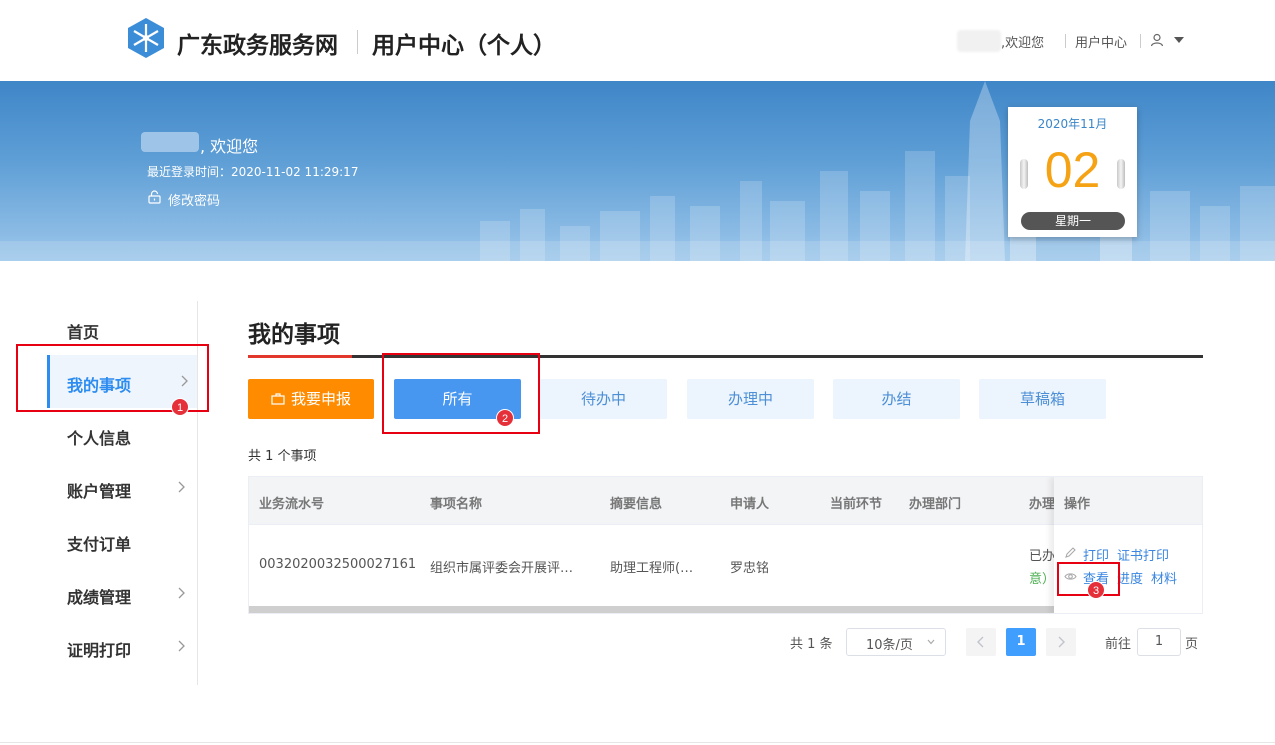 The image size is (1275, 745). I want to click on tab-completed: 办结, so click(896, 399).